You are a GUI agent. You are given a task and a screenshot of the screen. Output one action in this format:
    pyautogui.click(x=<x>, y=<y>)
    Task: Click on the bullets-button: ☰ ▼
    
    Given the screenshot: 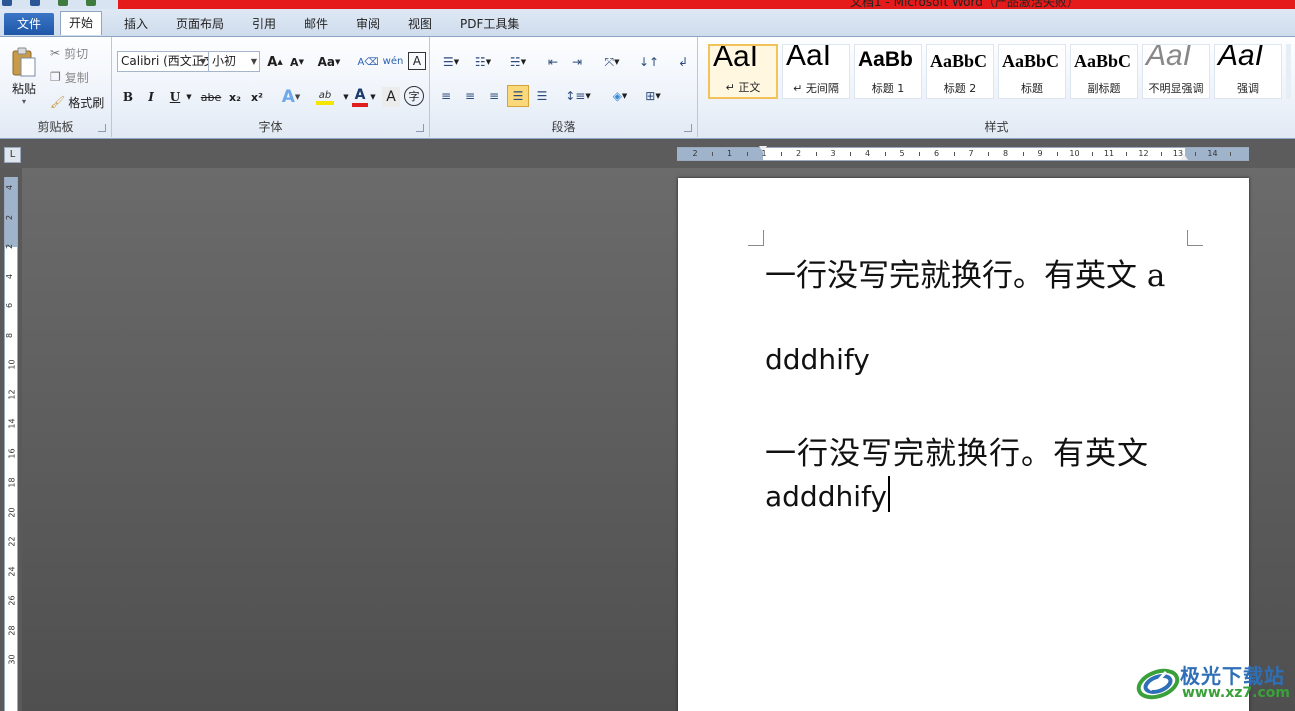 What is the action you would take?
    pyautogui.click(x=451, y=62)
    